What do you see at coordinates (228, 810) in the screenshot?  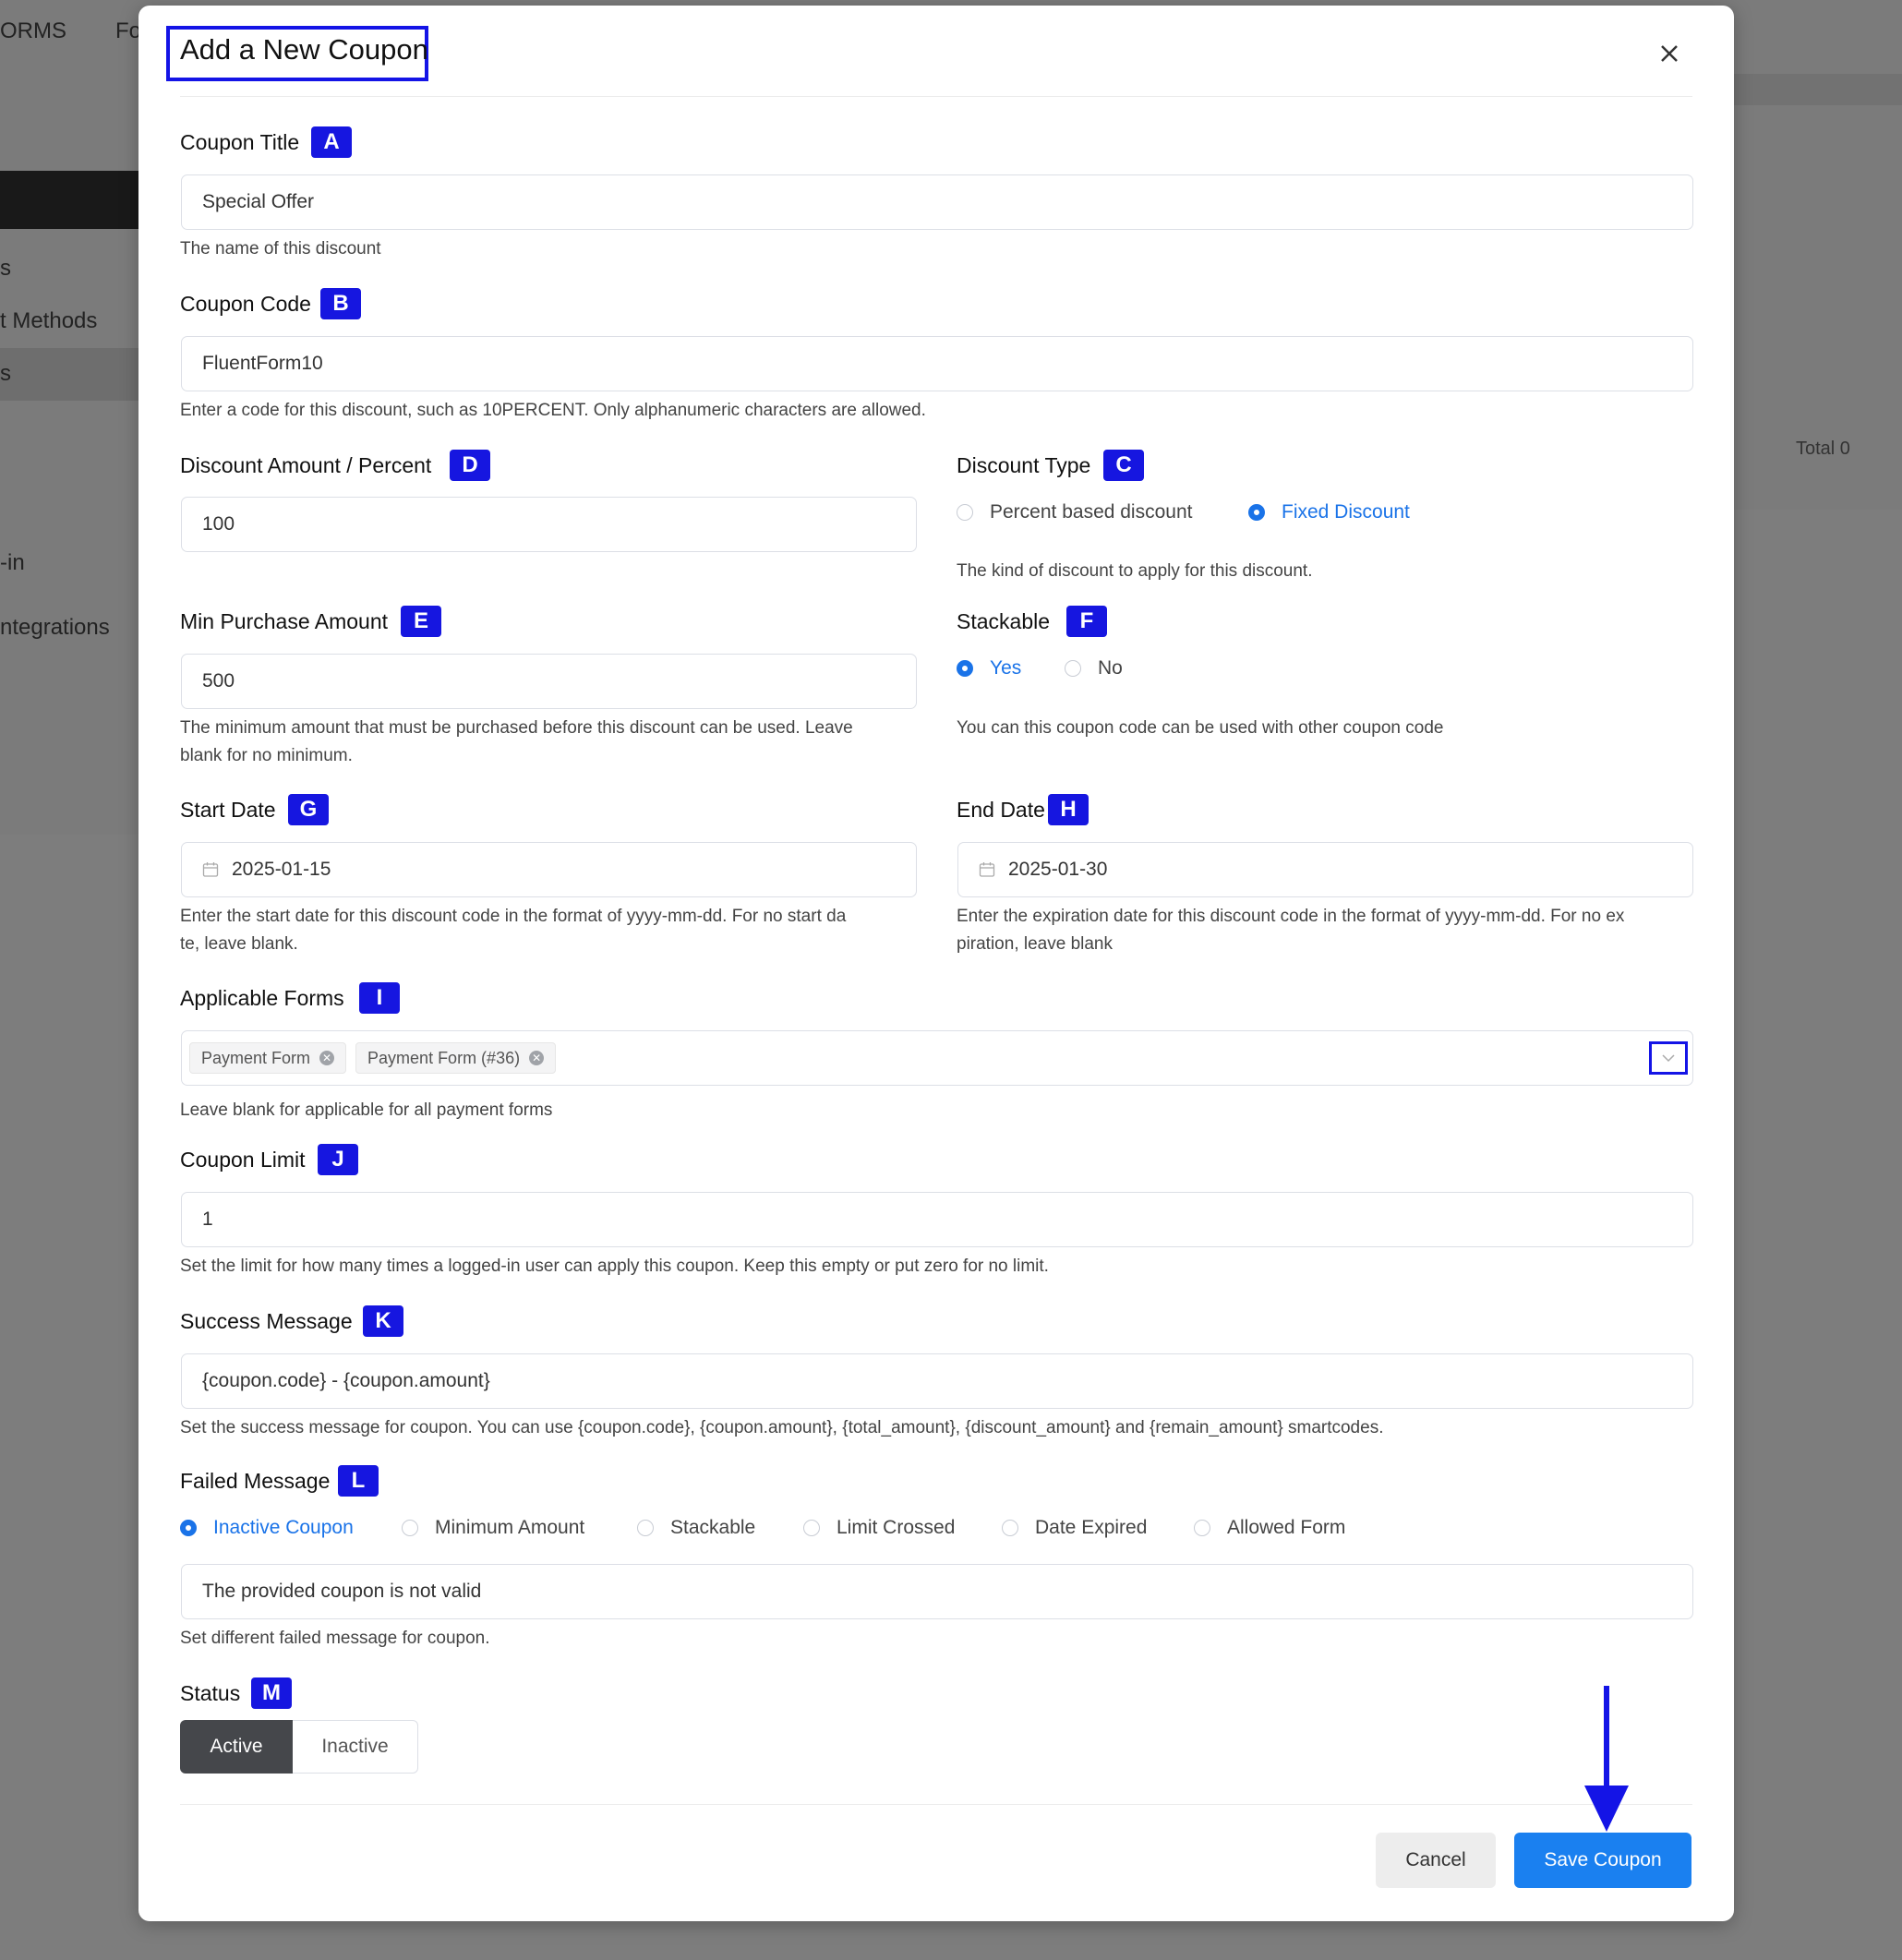 I see `start-date-label: Start Date` at bounding box center [228, 810].